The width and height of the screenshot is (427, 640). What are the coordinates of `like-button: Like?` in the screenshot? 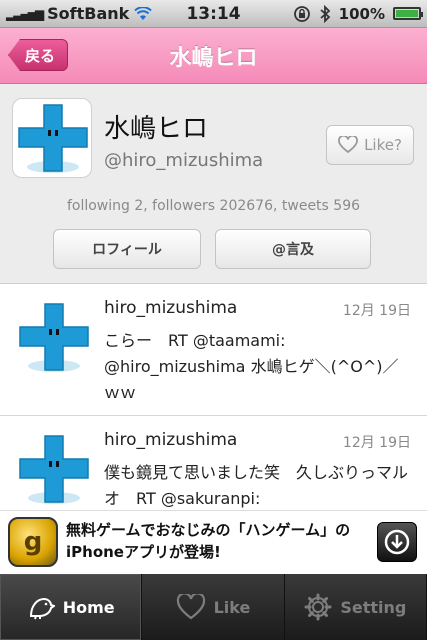 It's located at (370, 145).